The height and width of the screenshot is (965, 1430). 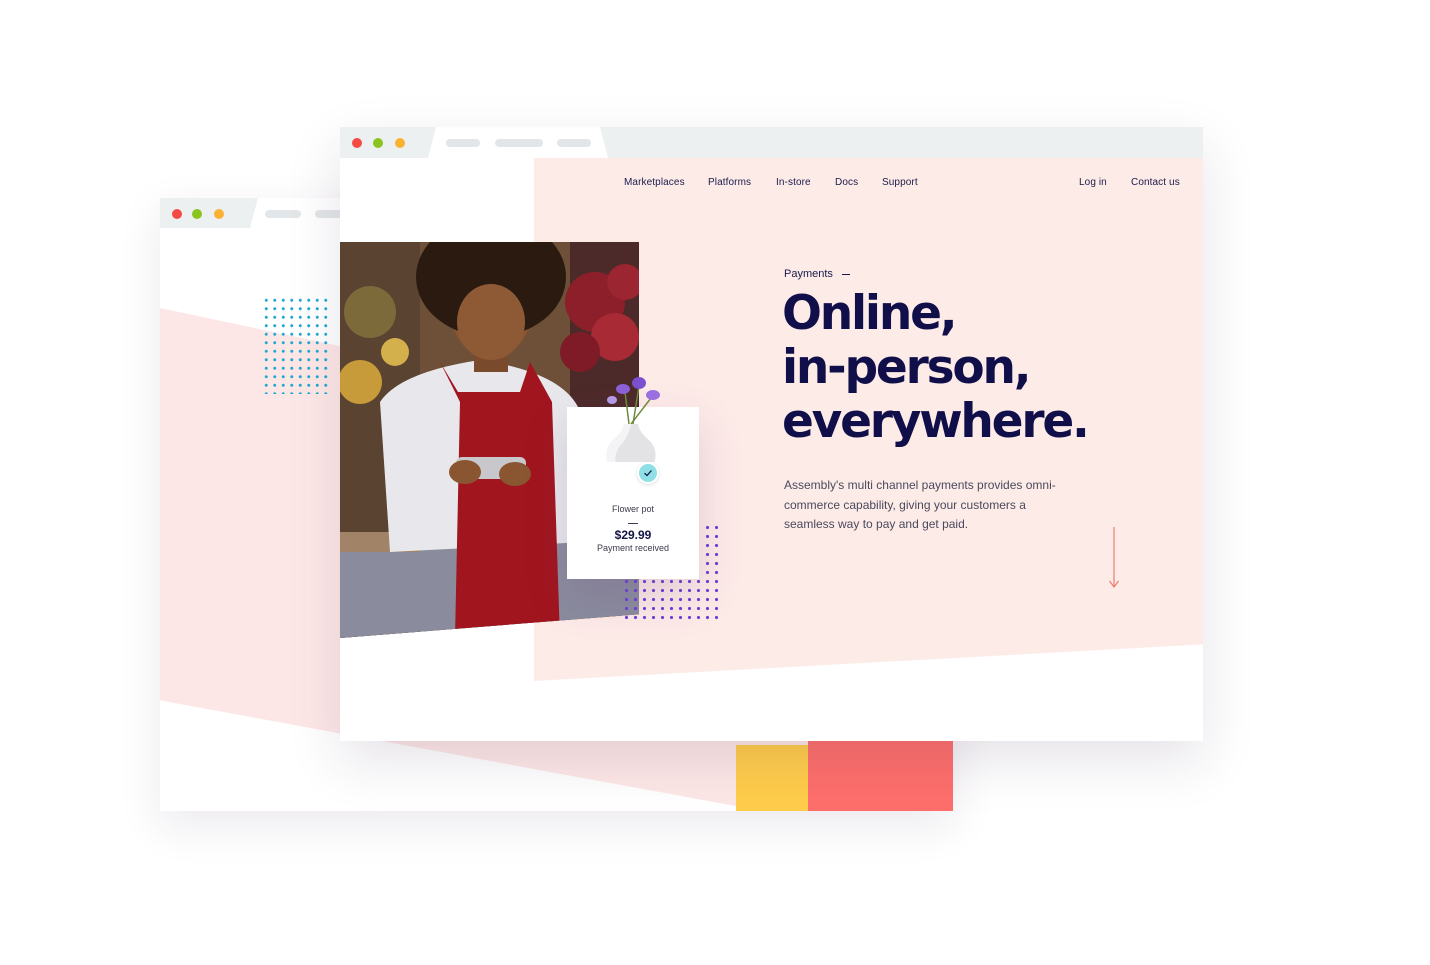 I want to click on product-name: Flower pot, so click(x=633, y=509).